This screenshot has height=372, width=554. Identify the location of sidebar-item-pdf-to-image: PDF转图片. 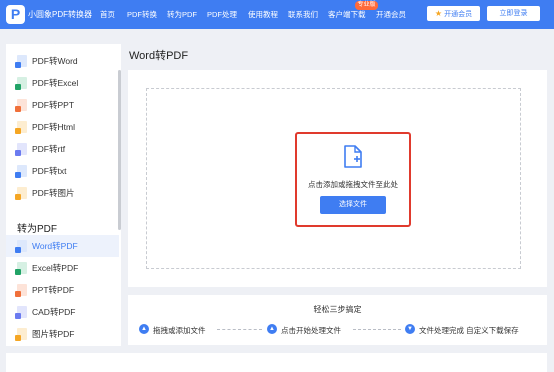
(62, 193).